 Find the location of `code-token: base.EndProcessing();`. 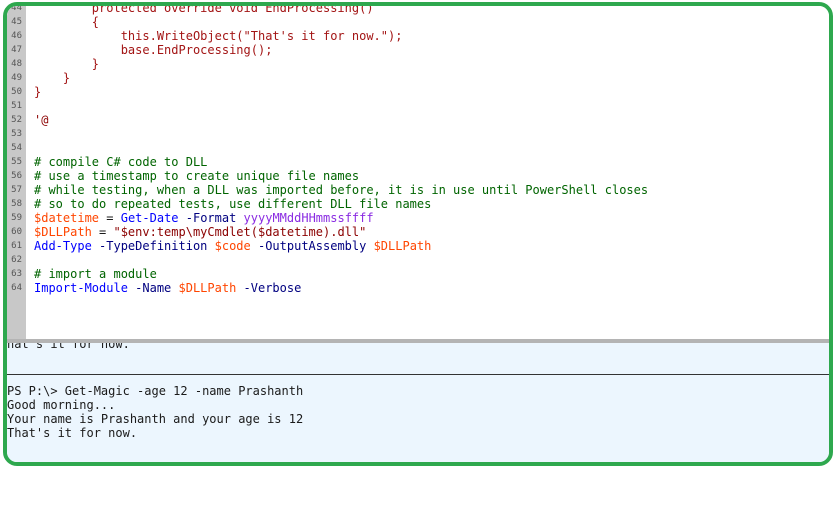

code-token: base.EndProcessing(); is located at coordinates (153, 50).